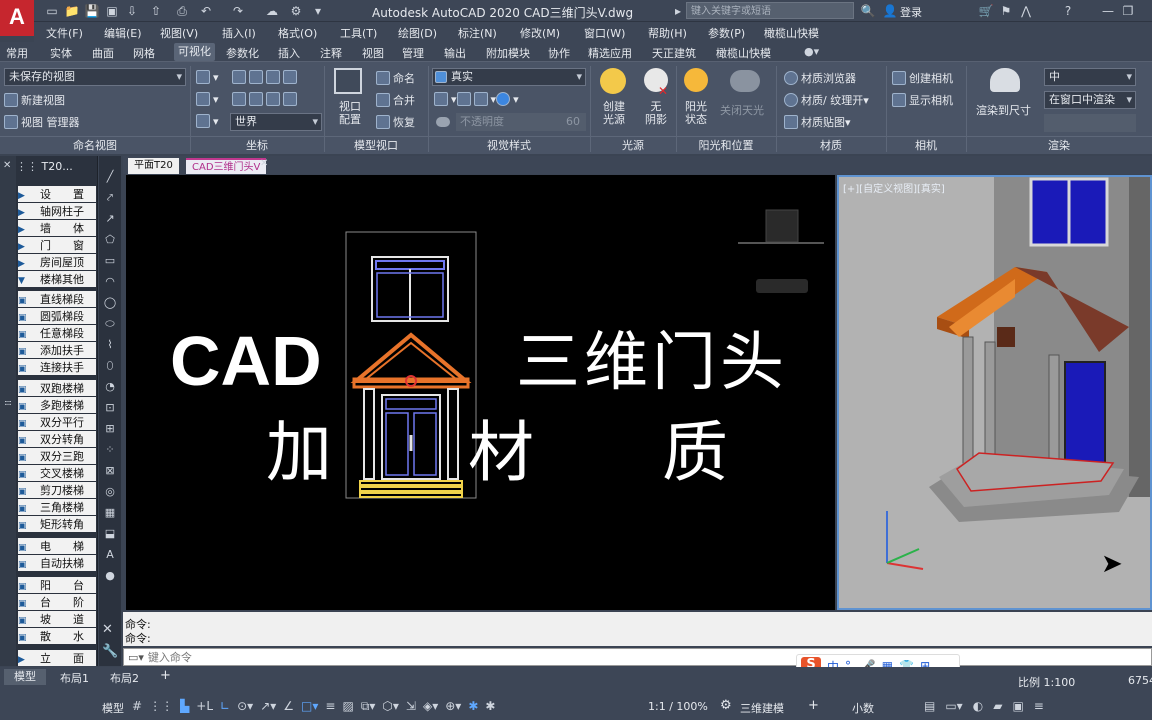  I want to click on viewport-name-button: 命名, so click(395, 78).